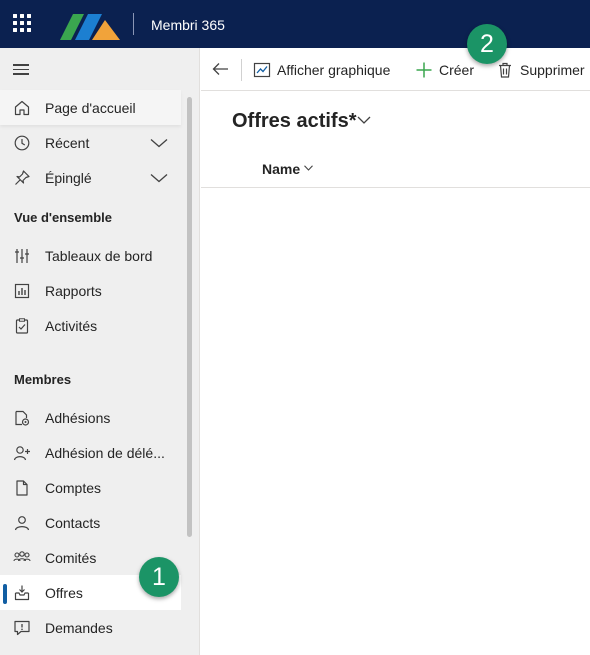 This screenshot has height=655, width=590. I want to click on plus-icon, so click(424, 70).